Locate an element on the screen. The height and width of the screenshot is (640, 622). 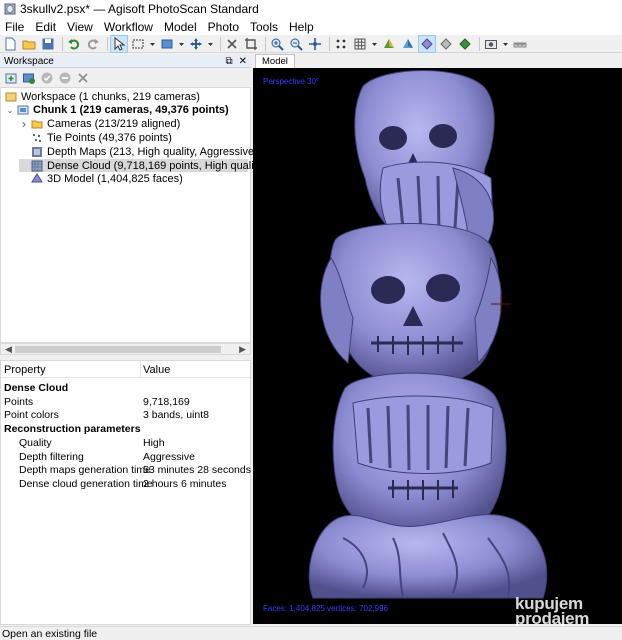
workspace-horizontal-scrollbar: ◀ ▶ is located at coordinates (125, 349).